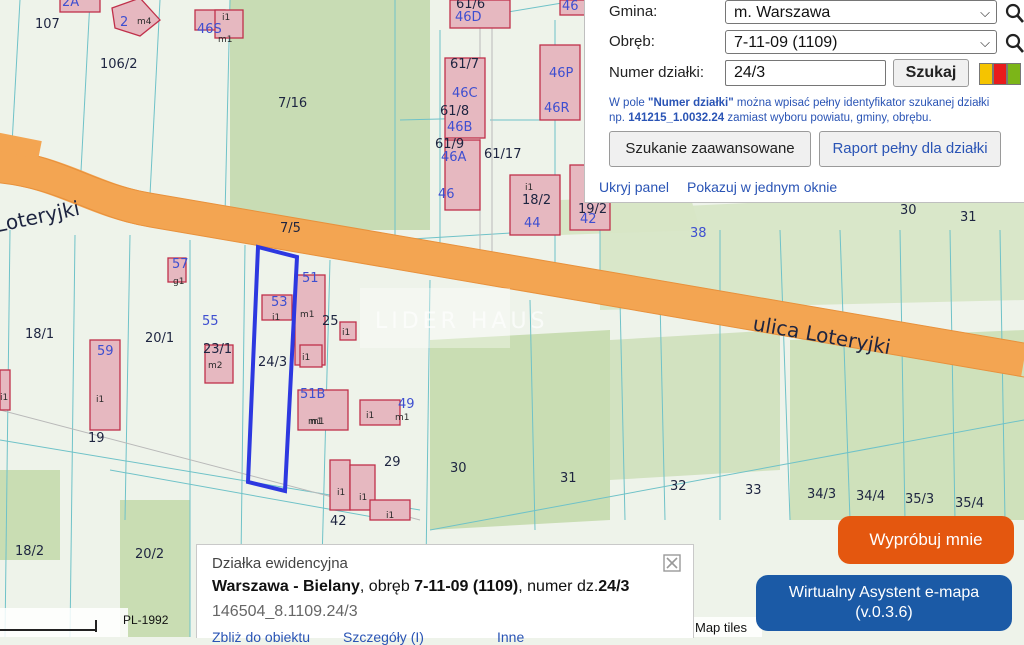 The height and width of the screenshot is (645, 1024). What do you see at coordinates (762, 187) in the screenshot?
I see `single-window-link: Pokazuj w jednym oknie` at bounding box center [762, 187].